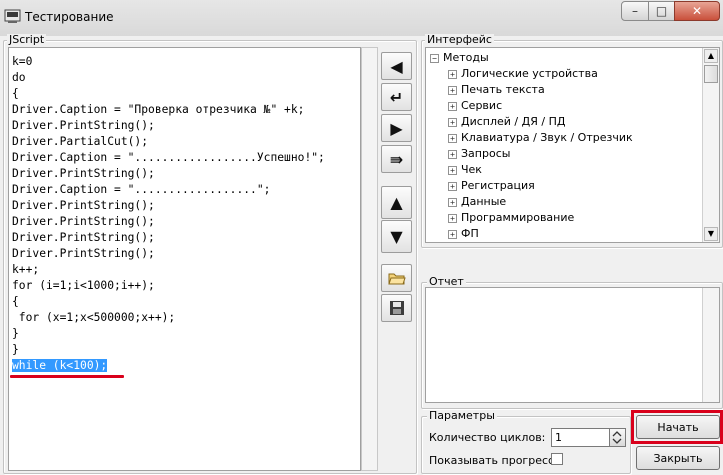  What do you see at coordinates (710, 145) in the screenshot?
I see `tree-scrollbar: ▲ ▼` at bounding box center [710, 145].